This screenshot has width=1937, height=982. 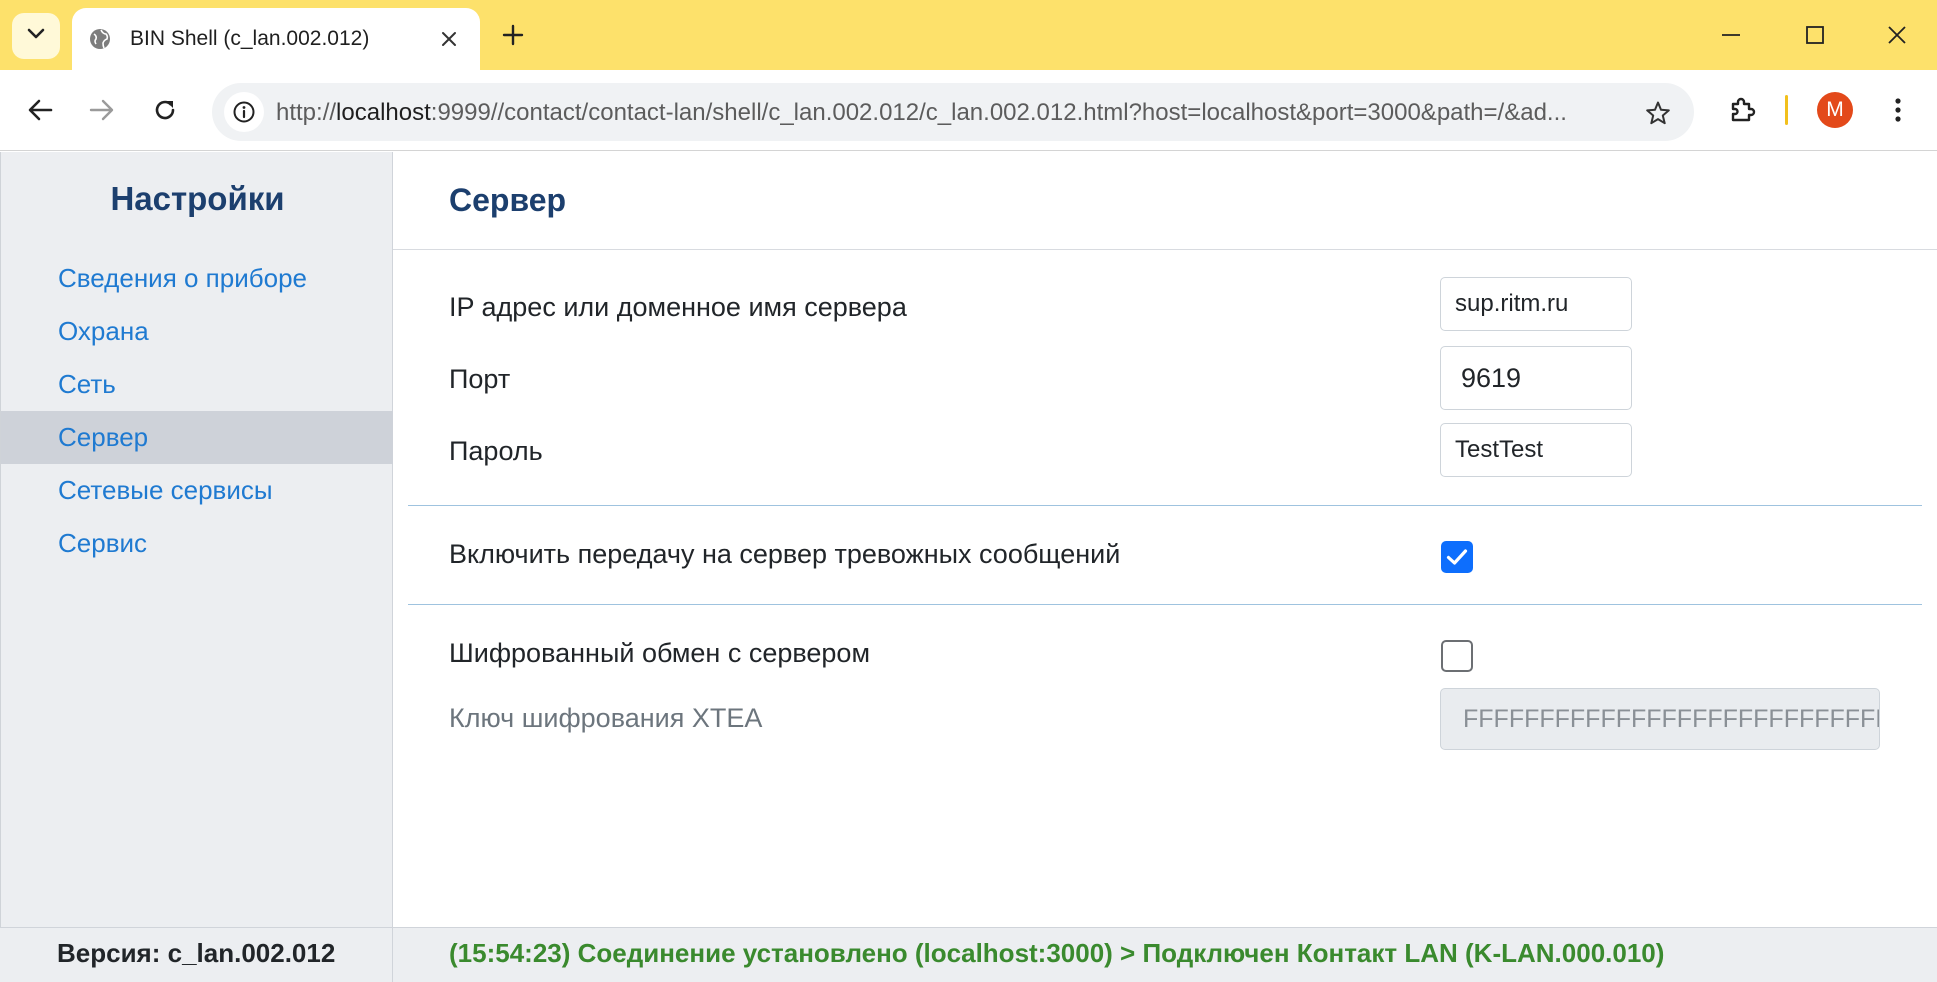 What do you see at coordinates (660, 653) in the screenshot?
I see `encrypted-exchange-label: Шифрованный обмен с сервером` at bounding box center [660, 653].